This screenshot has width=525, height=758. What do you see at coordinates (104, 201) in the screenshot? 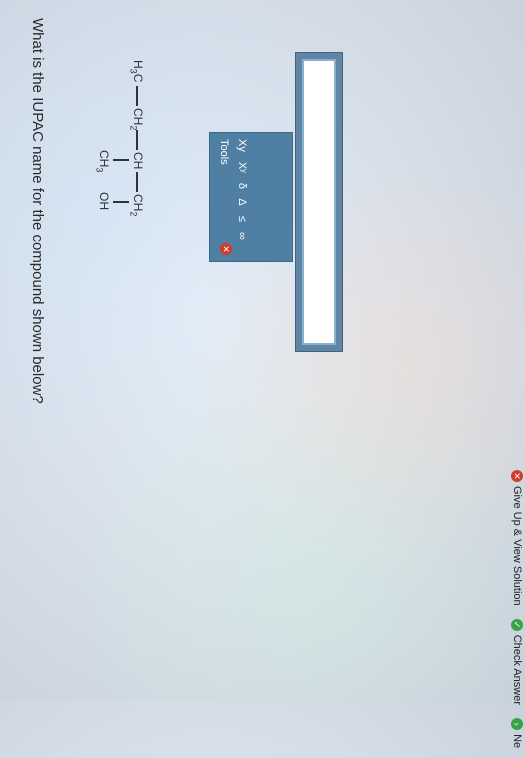
I see `substituent-oh: OH` at bounding box center [104, 201].